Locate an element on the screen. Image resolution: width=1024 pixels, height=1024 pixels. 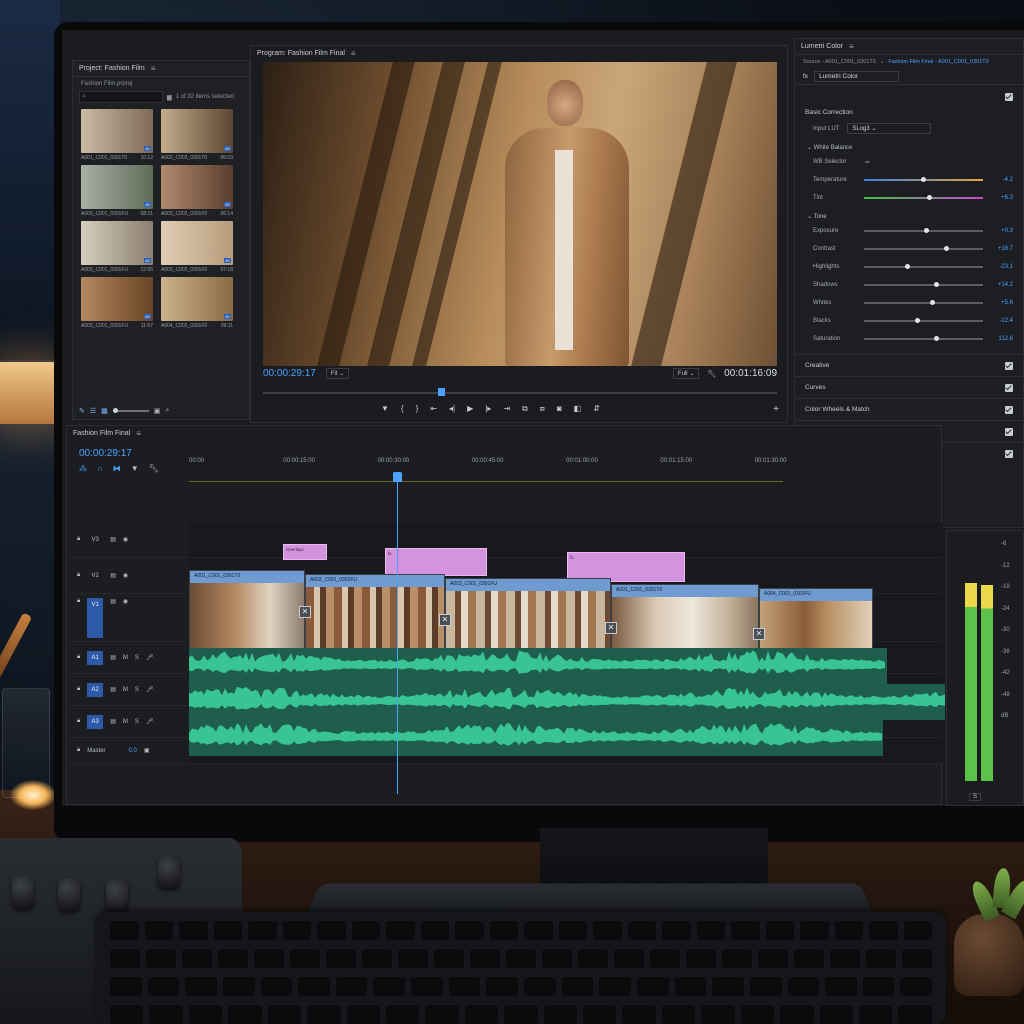
tone-header: ⌄ Tone is located at coordinates (909, 214).